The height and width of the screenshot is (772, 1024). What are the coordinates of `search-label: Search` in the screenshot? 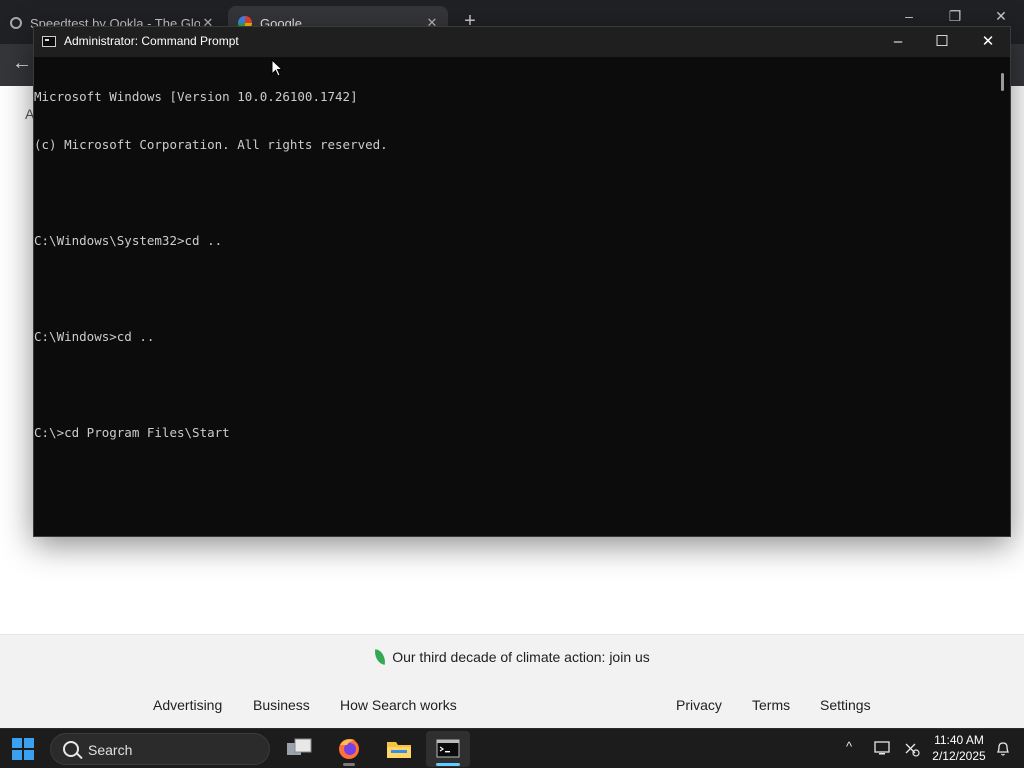 It's located at (110, 750).